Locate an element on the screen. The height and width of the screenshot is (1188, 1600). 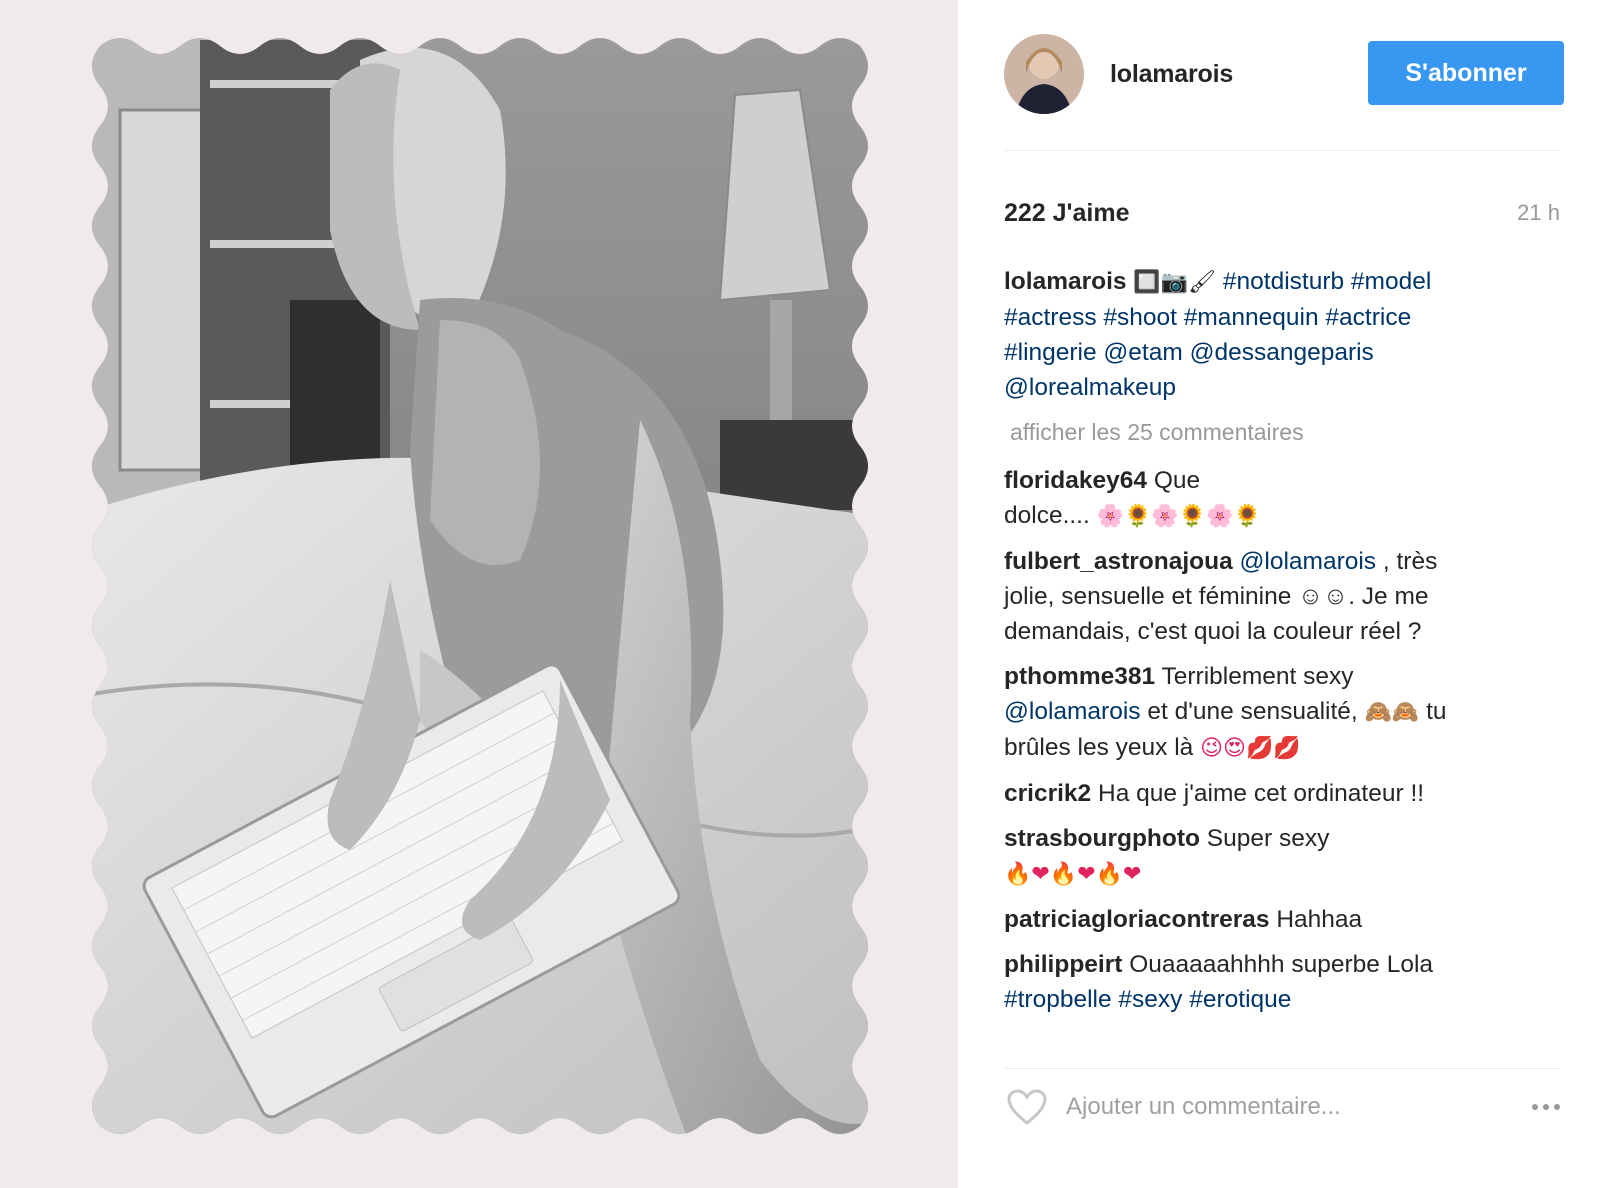
comment-text: demandais, c'est quoi la couleur réel ? is located at coordinates (1213, 631).